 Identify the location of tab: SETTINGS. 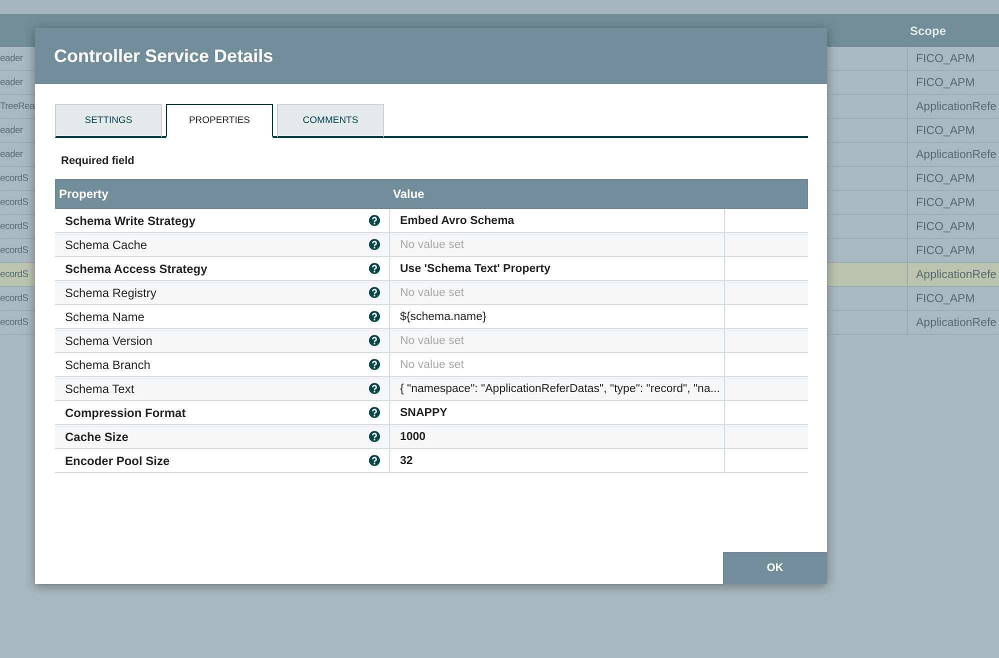
(108, 121).